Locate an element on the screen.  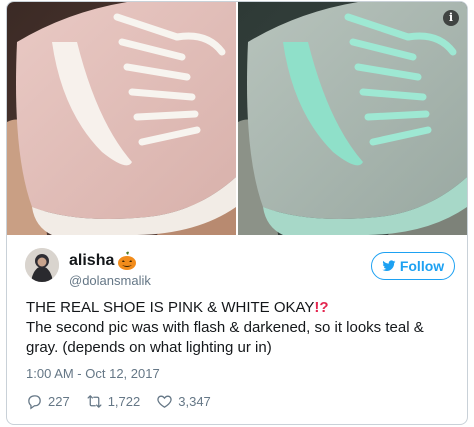
like-count: 3,347 is located at coordinates (194, 401).